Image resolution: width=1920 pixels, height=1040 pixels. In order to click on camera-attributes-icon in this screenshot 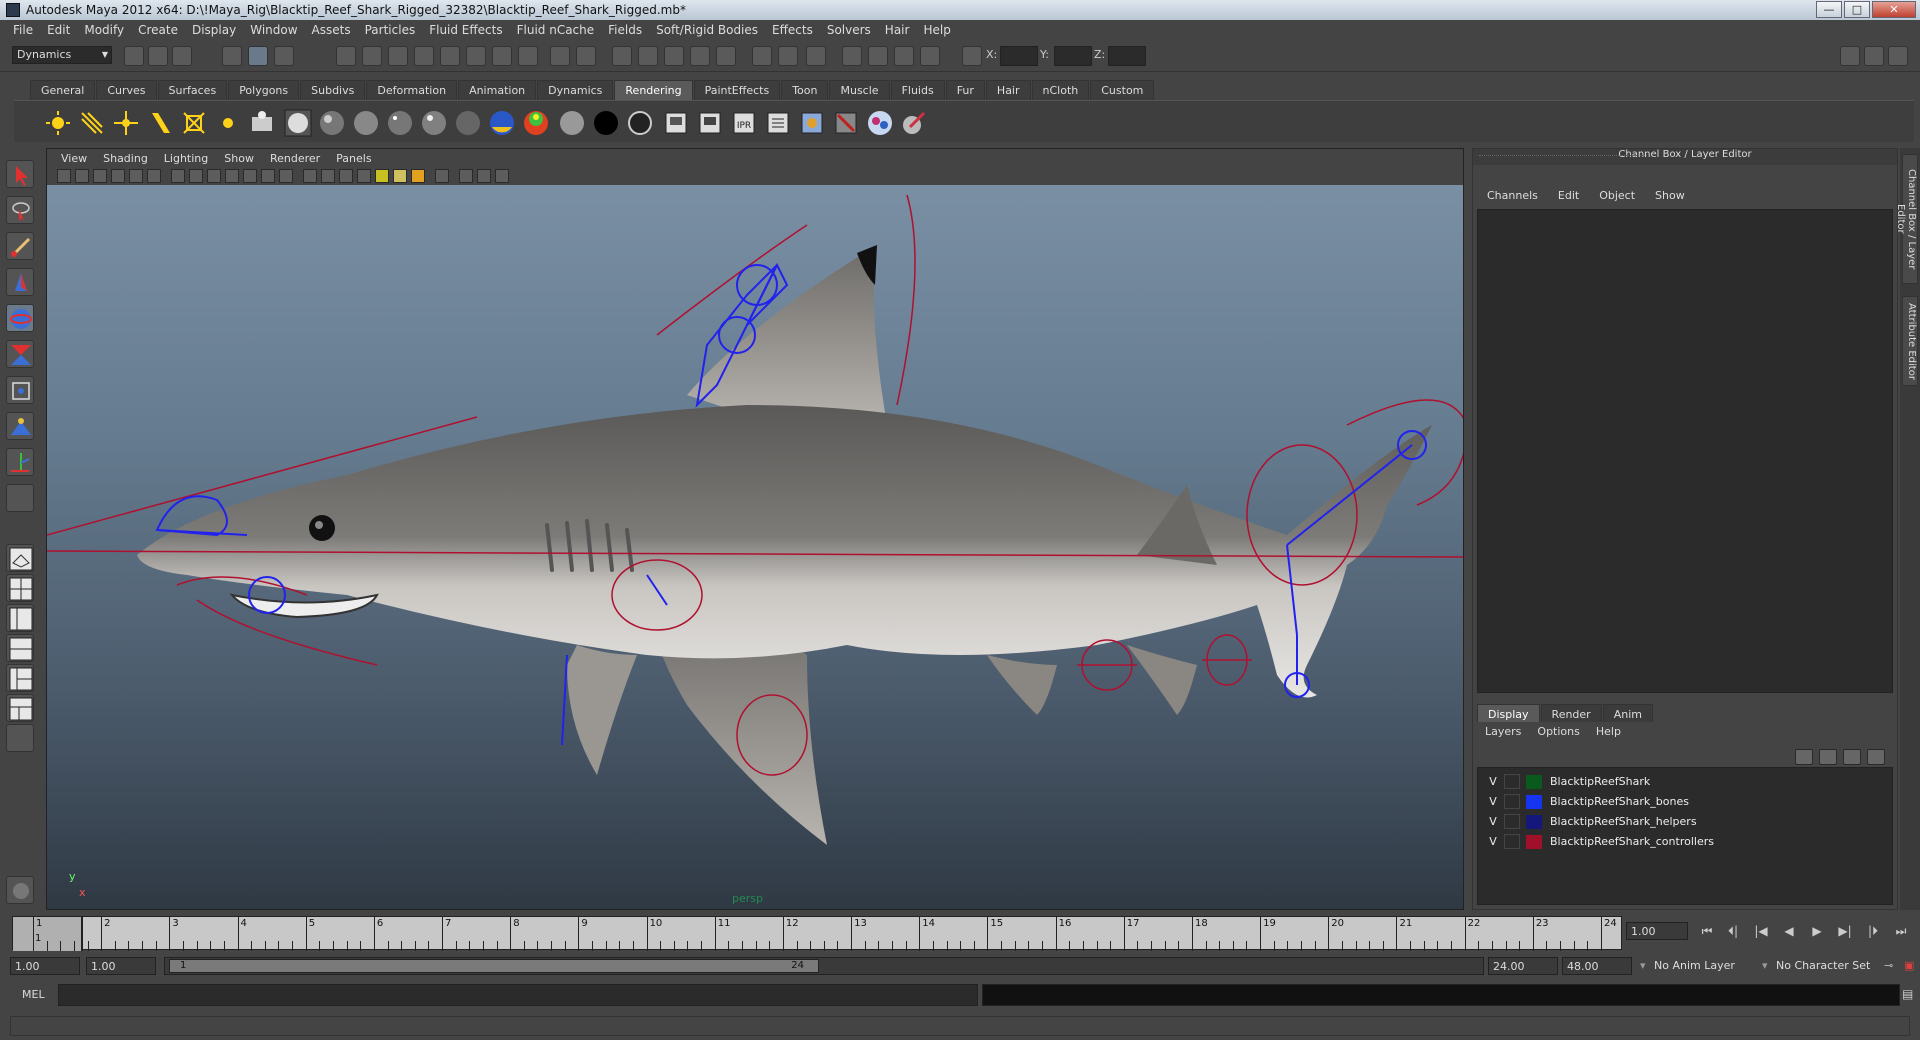, I will do `click(82, 176)`.